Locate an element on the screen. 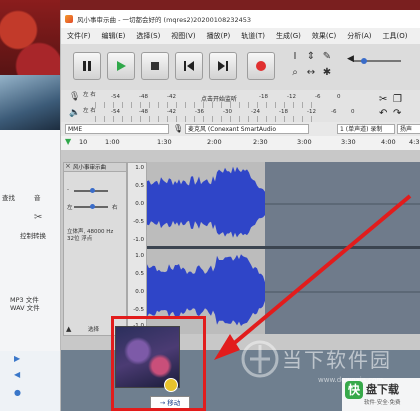 The height and width of the screenshot is (411, 420). site-logo: 快 盘下载 软件·安全·免费 is located at coordinates (381, 394).